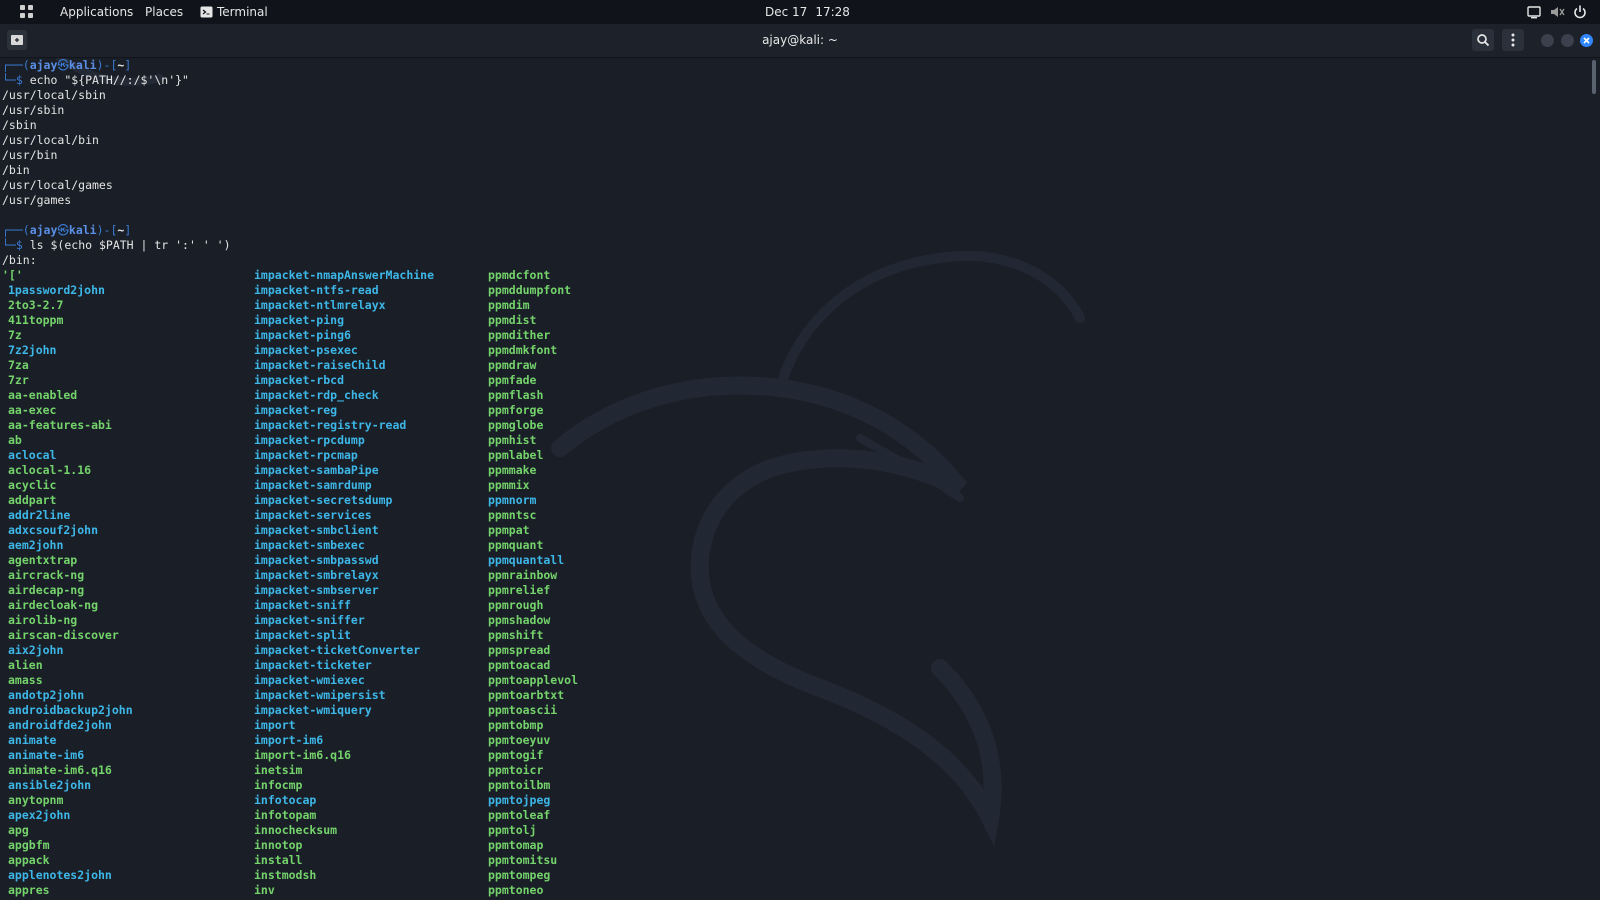  What do you see at coordinates (526, 695) in the screenshot?
I see `listing-entry: ppmtoarbtxt` at bounding box center [526, 695].